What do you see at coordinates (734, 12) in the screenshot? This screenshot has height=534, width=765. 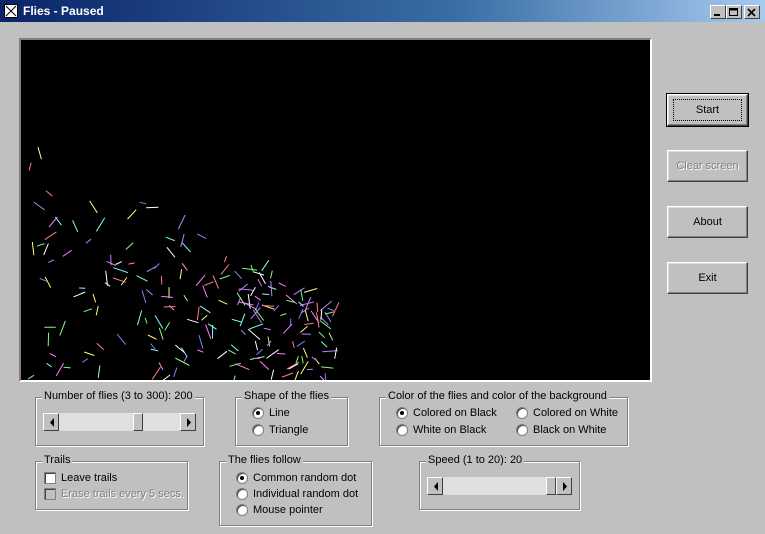 I see `maximize-button` at bounding box center [734, 12].